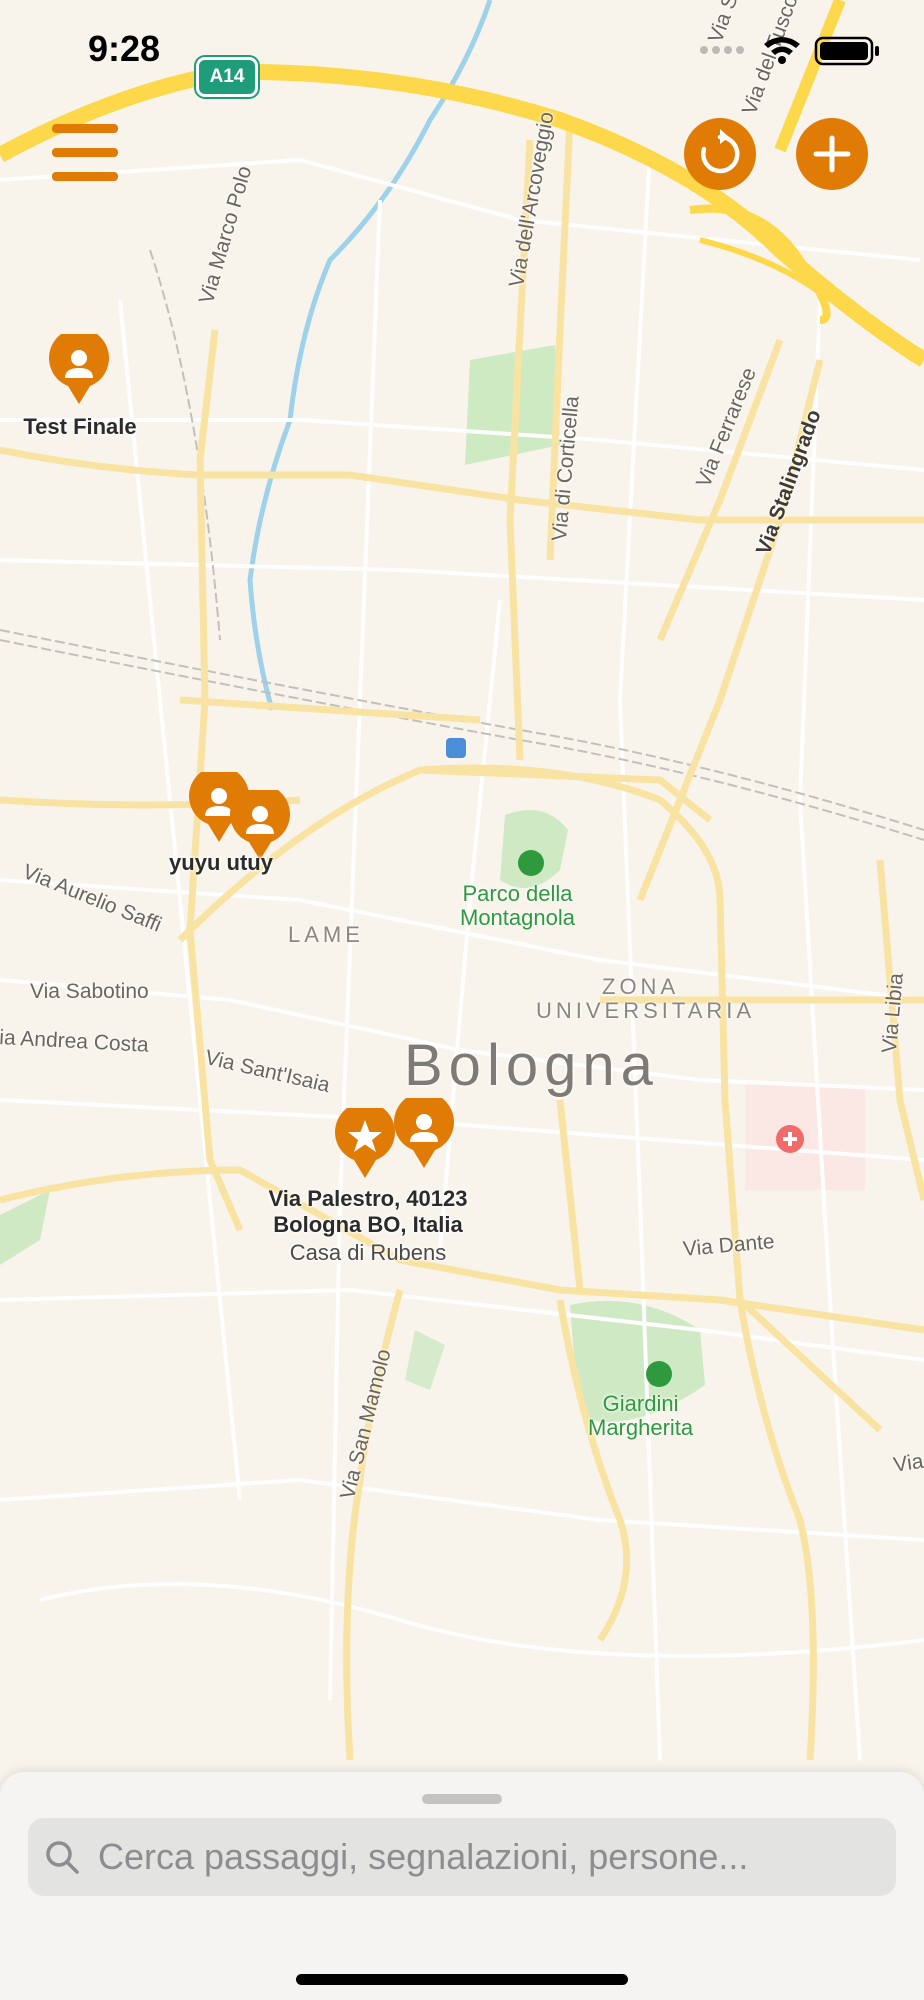 Image resolution: width=924 pixels, height=2000 pixels. I want to click on park-label-line: Parco della, so click(517, 893).